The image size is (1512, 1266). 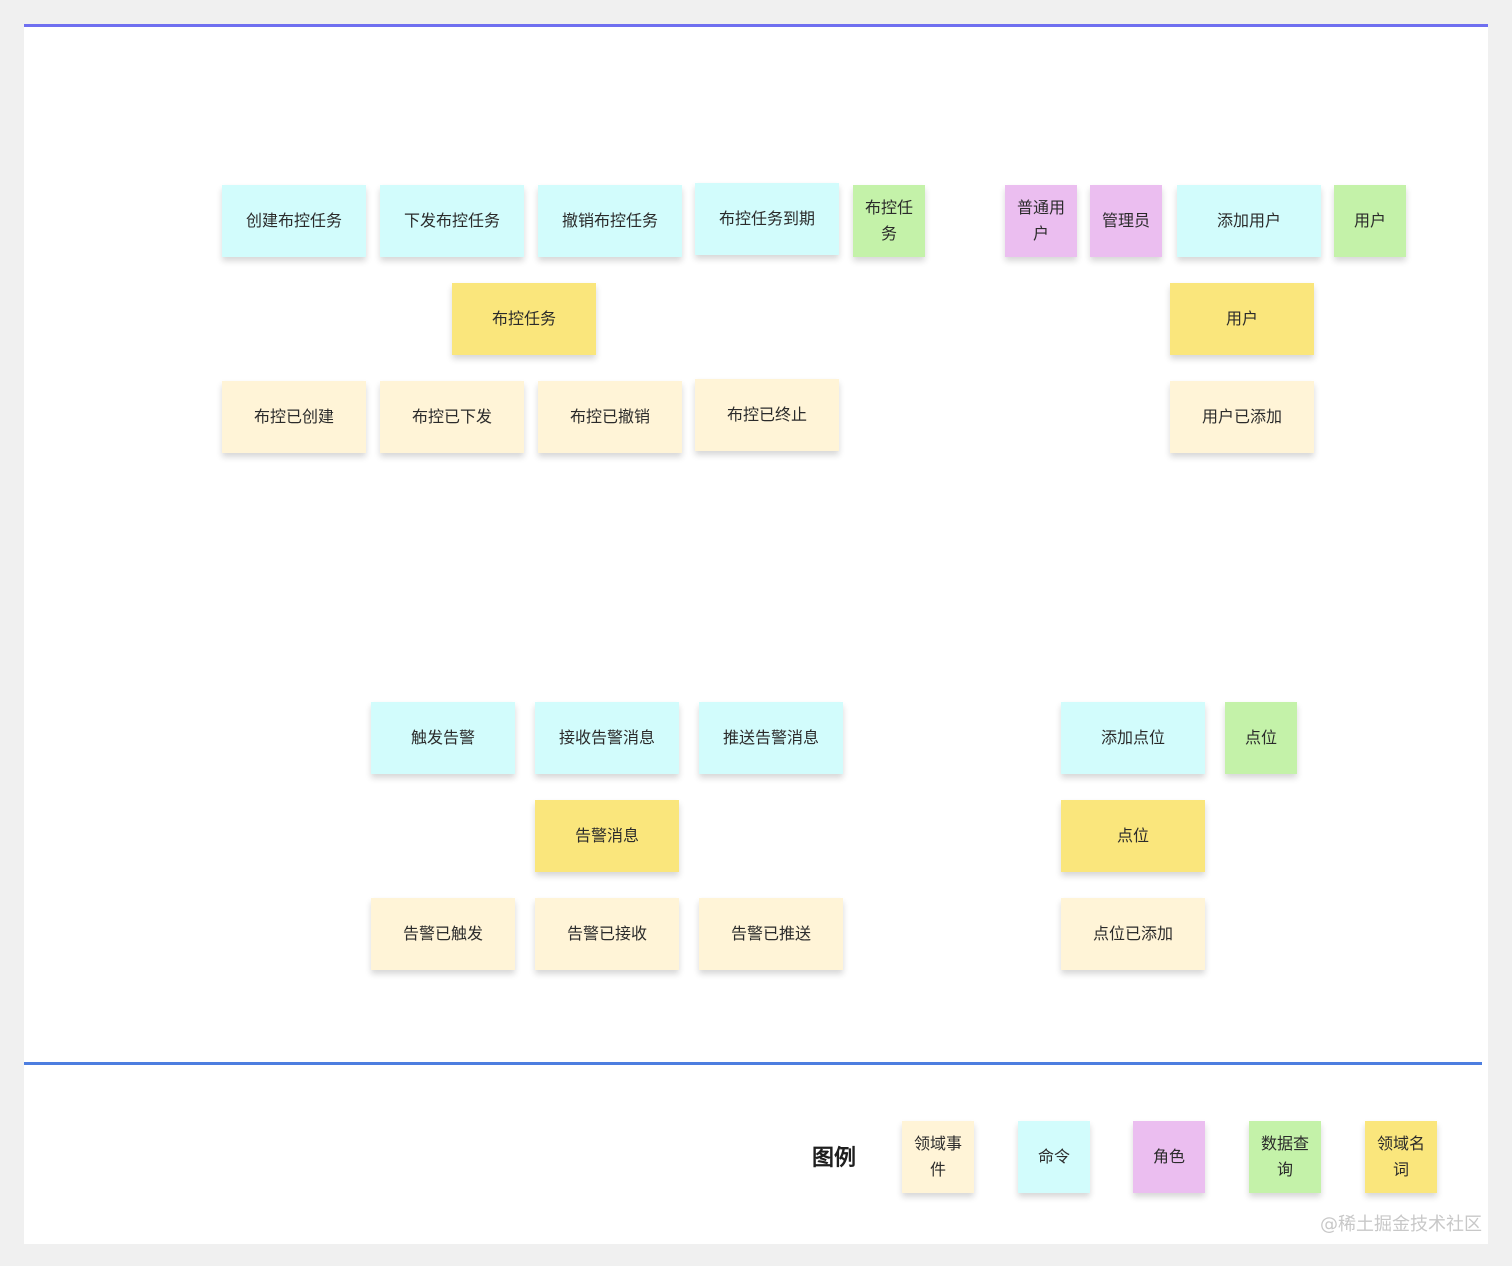 I want to click on event-task-terminated: 布控已终止, so click(x=767, y=415).